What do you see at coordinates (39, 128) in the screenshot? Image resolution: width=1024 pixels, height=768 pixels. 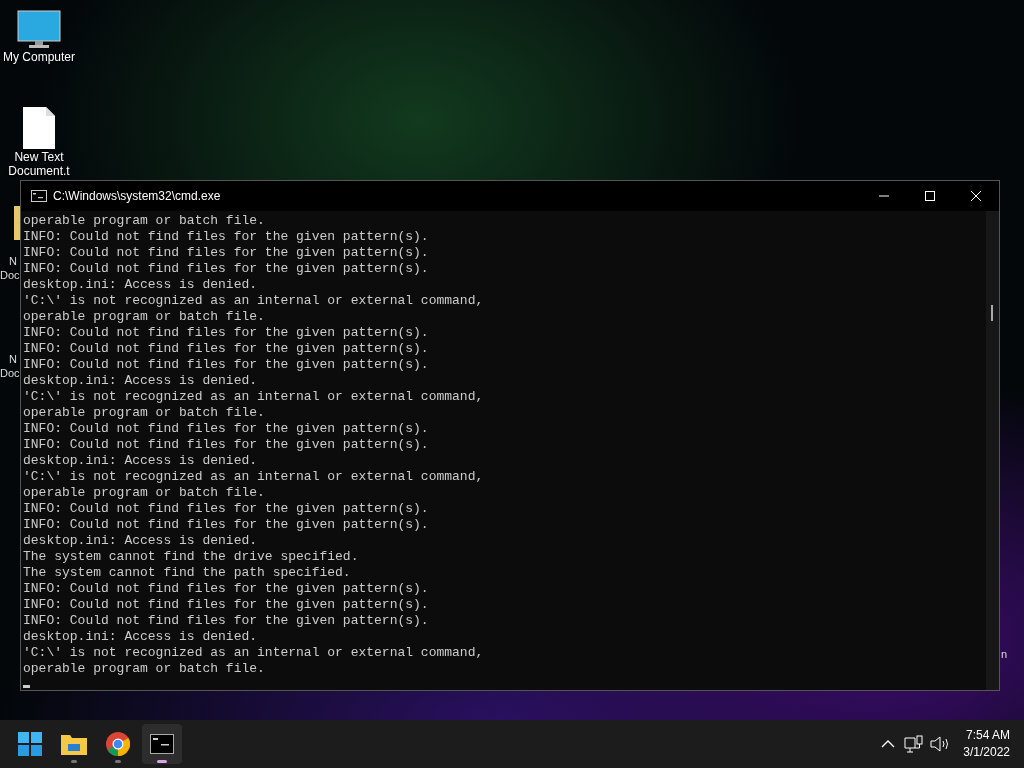 I see `document-icon` at bounding box center [39, 128].